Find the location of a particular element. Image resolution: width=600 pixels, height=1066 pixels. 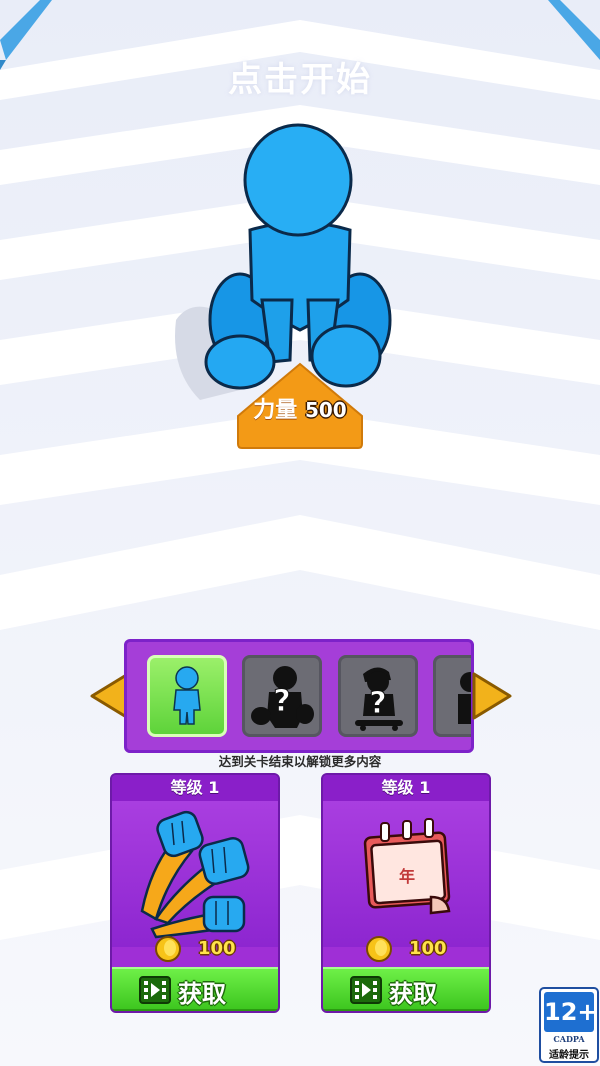

age-rating-value: 12+ is located at coordinates (571, 1012).